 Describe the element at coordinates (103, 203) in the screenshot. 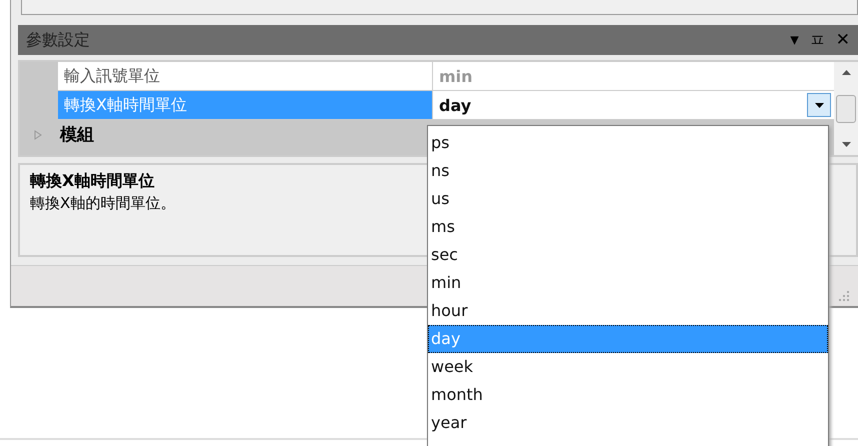

I see `description-text: 轉換X軸的時間單位。` at that location.